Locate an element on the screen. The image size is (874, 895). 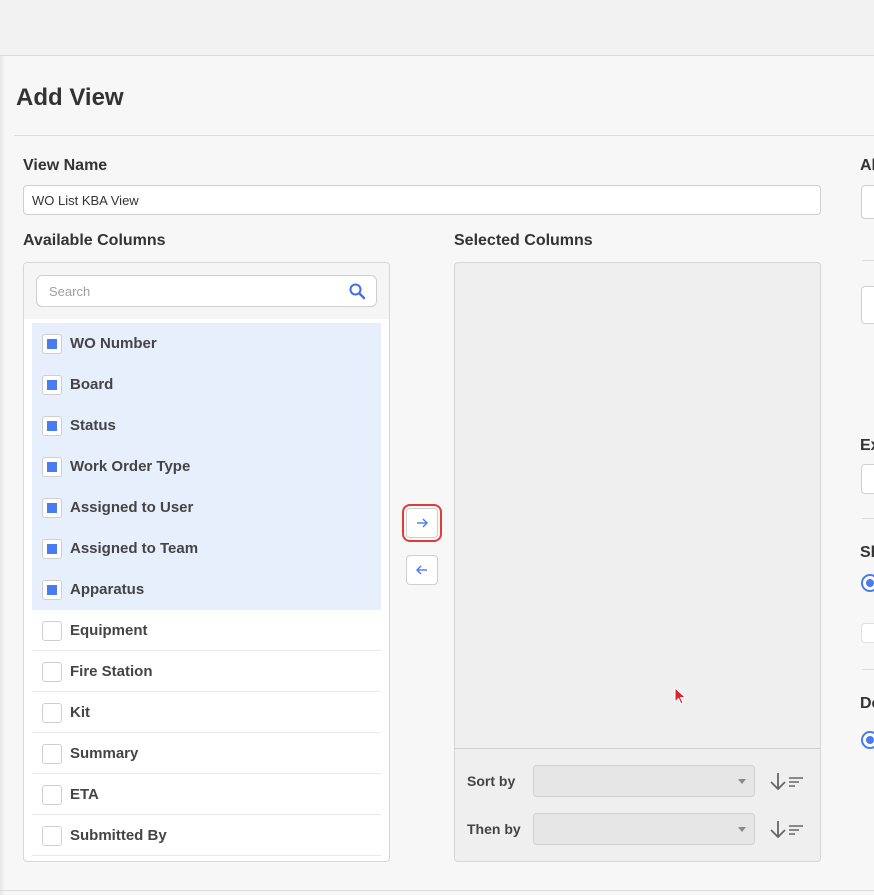
column-item: WO Number is located at coordinates (206, 343).